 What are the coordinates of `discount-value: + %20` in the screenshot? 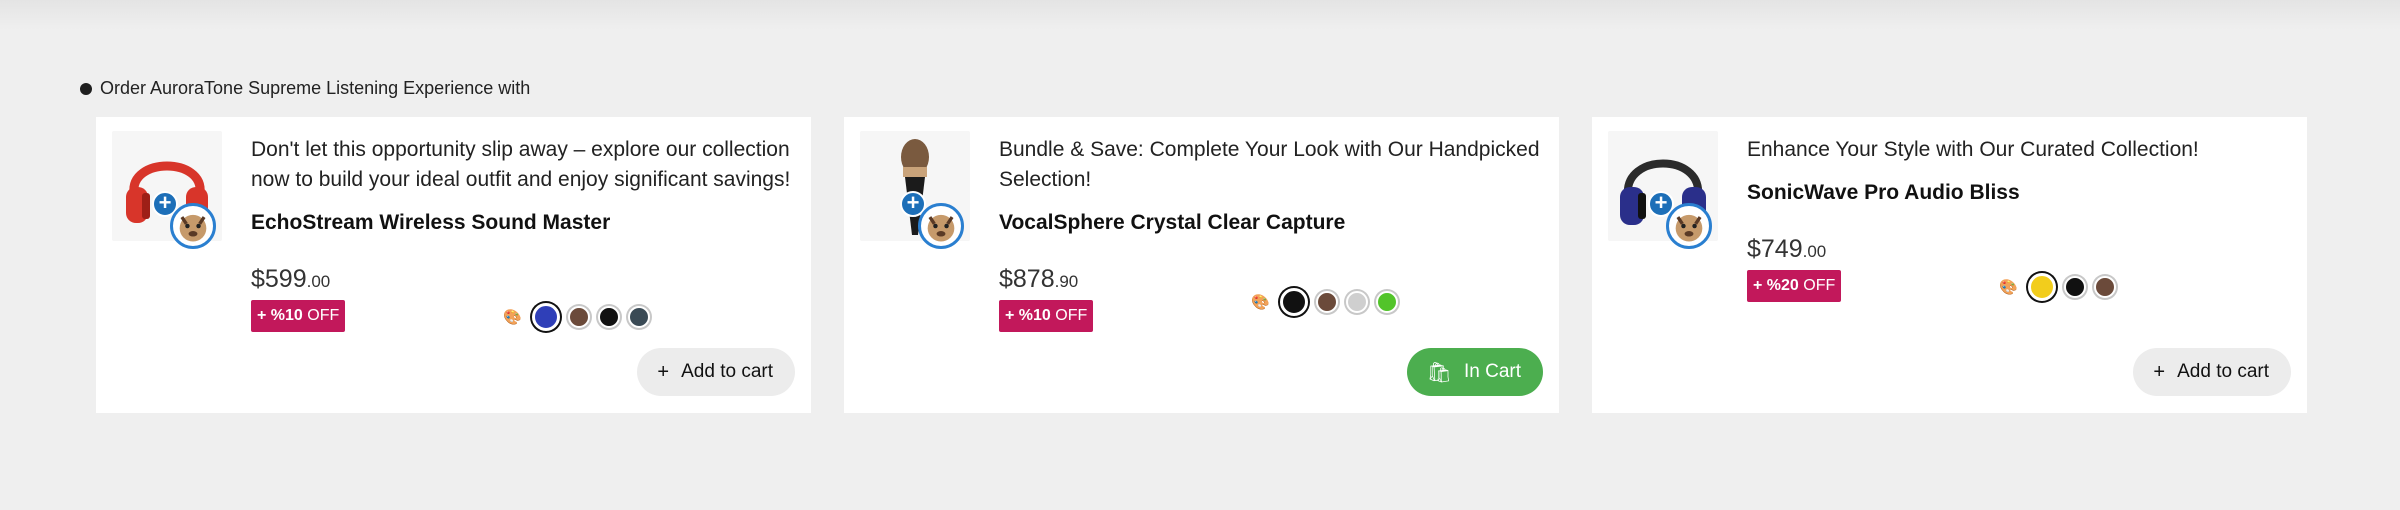 It's located at (1776, 285).